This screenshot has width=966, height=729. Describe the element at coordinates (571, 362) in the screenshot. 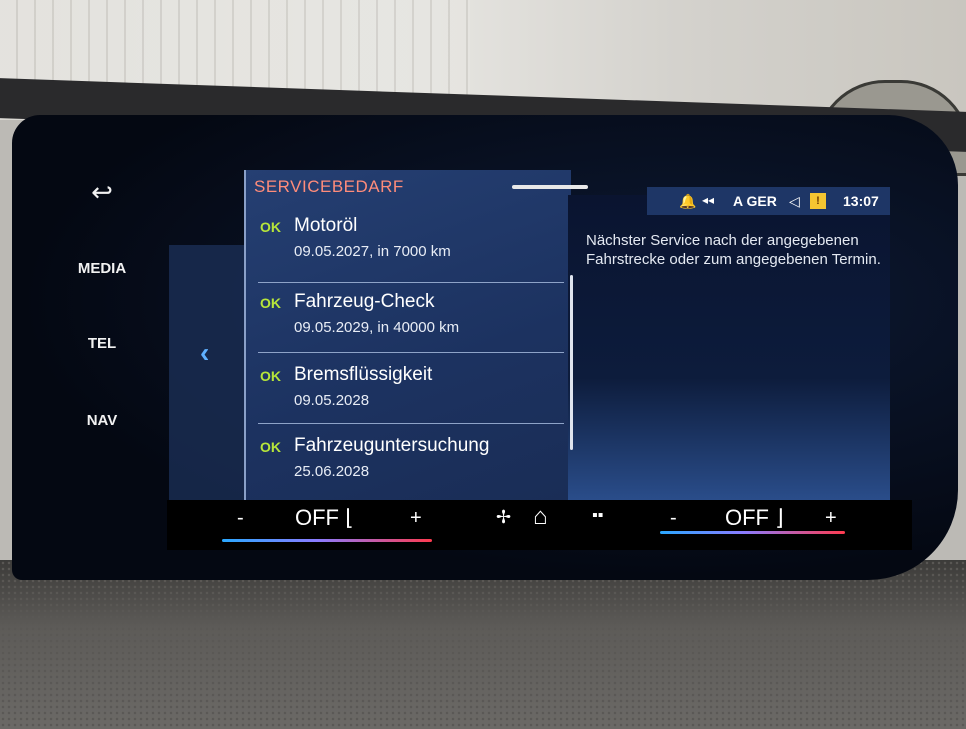

I see `scrollbar` at that location.